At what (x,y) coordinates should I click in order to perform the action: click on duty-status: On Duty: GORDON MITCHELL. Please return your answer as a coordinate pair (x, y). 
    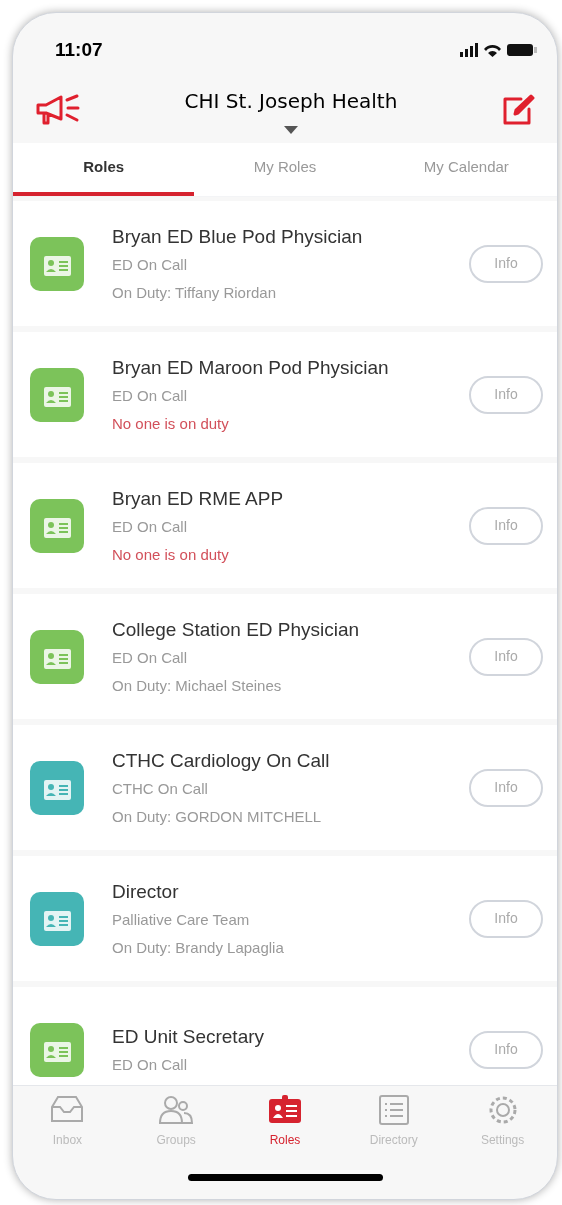
    Looking at the image, I should click on (217, 816).